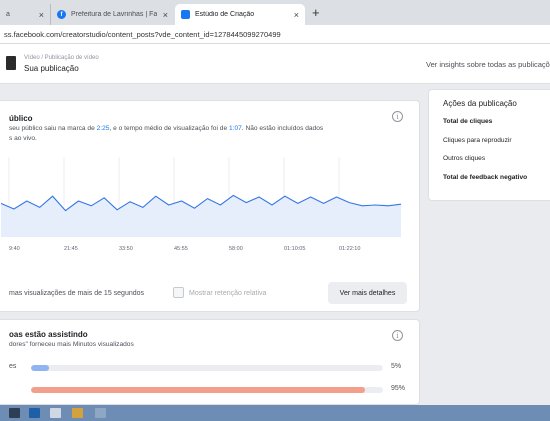 This screenshot has height=421, width=550. I want to click on bar-percentage: 5%, so click(396, 366).